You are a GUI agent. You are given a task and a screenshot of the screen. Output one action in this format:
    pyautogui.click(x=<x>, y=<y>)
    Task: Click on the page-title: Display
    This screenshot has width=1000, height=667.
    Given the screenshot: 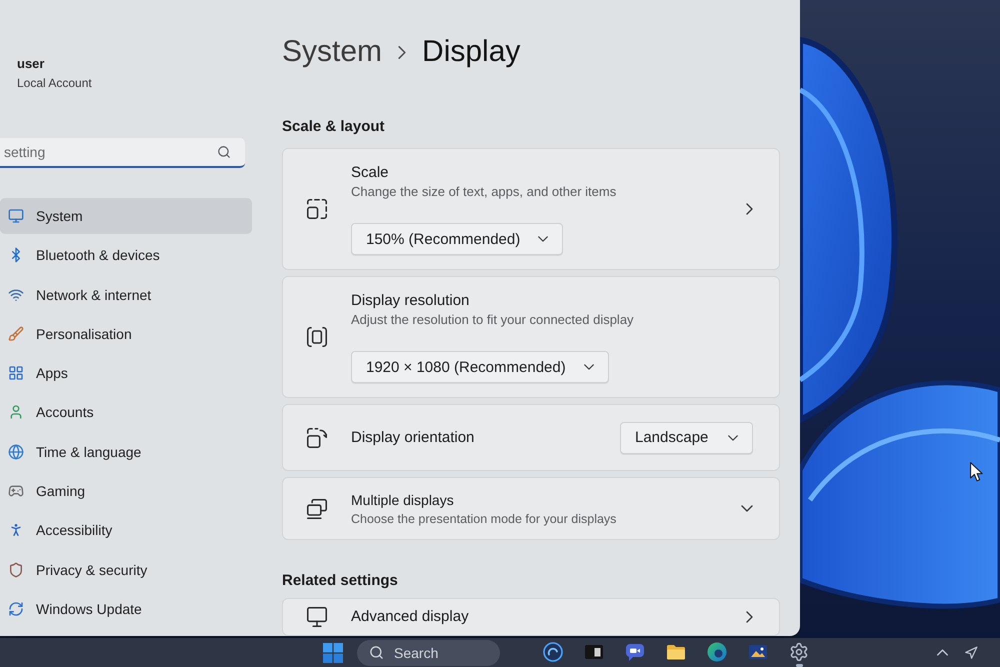 What is the action you would take?
    pyautogui.click(x=471, y=52)
    